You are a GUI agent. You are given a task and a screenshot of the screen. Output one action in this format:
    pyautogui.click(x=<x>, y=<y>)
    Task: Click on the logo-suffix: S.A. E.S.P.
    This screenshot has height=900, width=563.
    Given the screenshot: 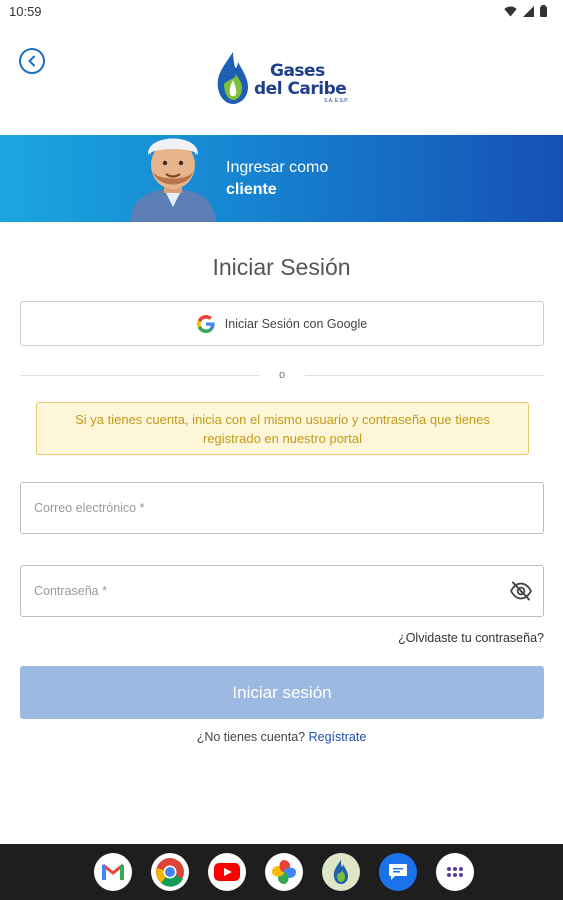 What is the action you would take?
    pyautogui.click(x=336, y=101)
    